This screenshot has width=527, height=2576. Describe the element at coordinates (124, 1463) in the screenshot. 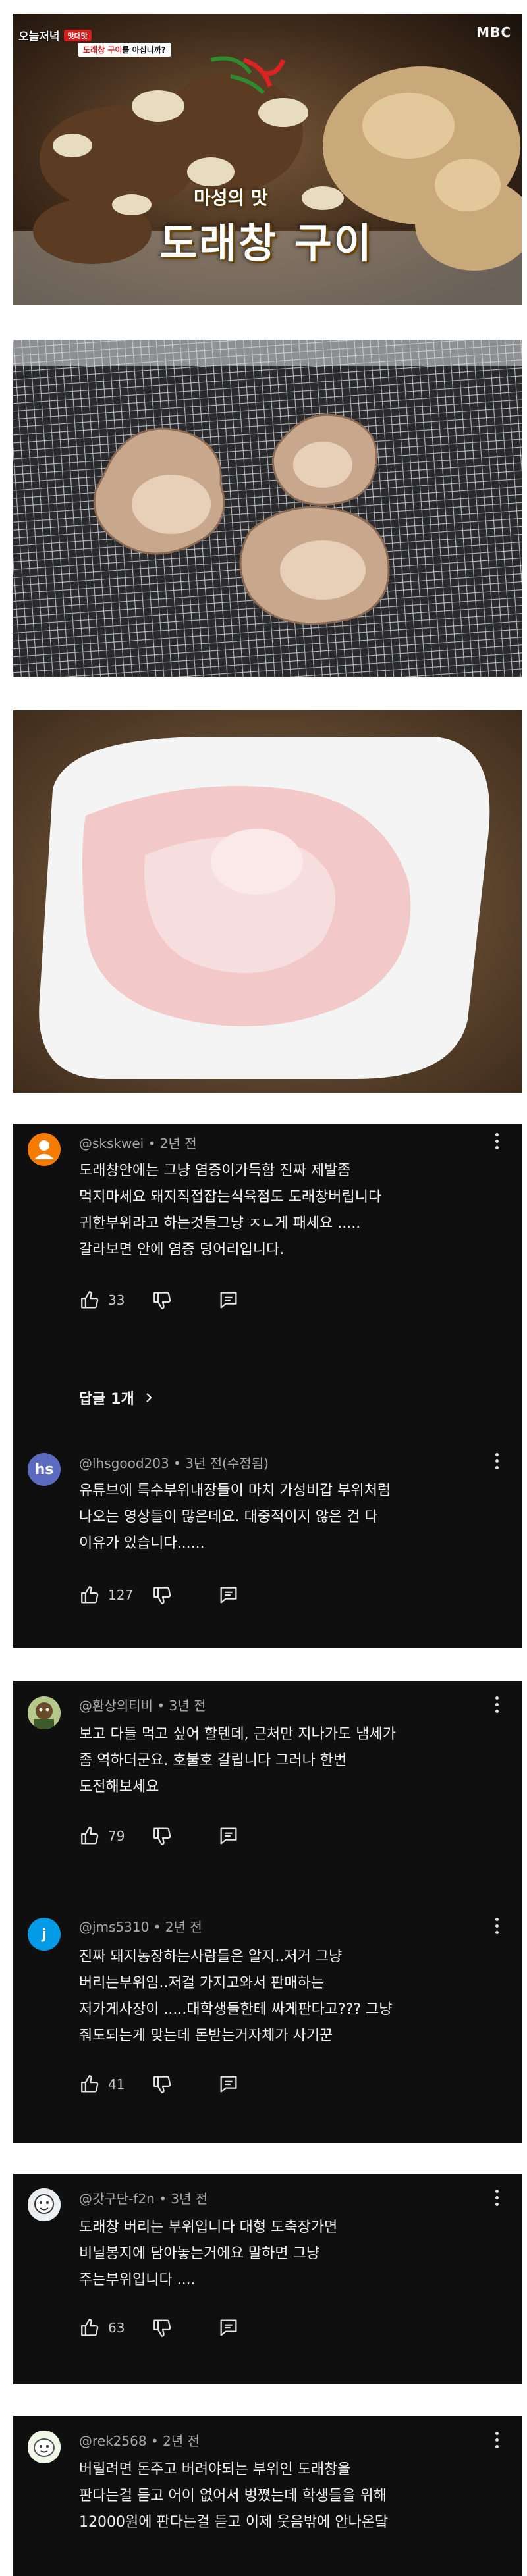

I see `comment-author: @lhsgood203` at that location.